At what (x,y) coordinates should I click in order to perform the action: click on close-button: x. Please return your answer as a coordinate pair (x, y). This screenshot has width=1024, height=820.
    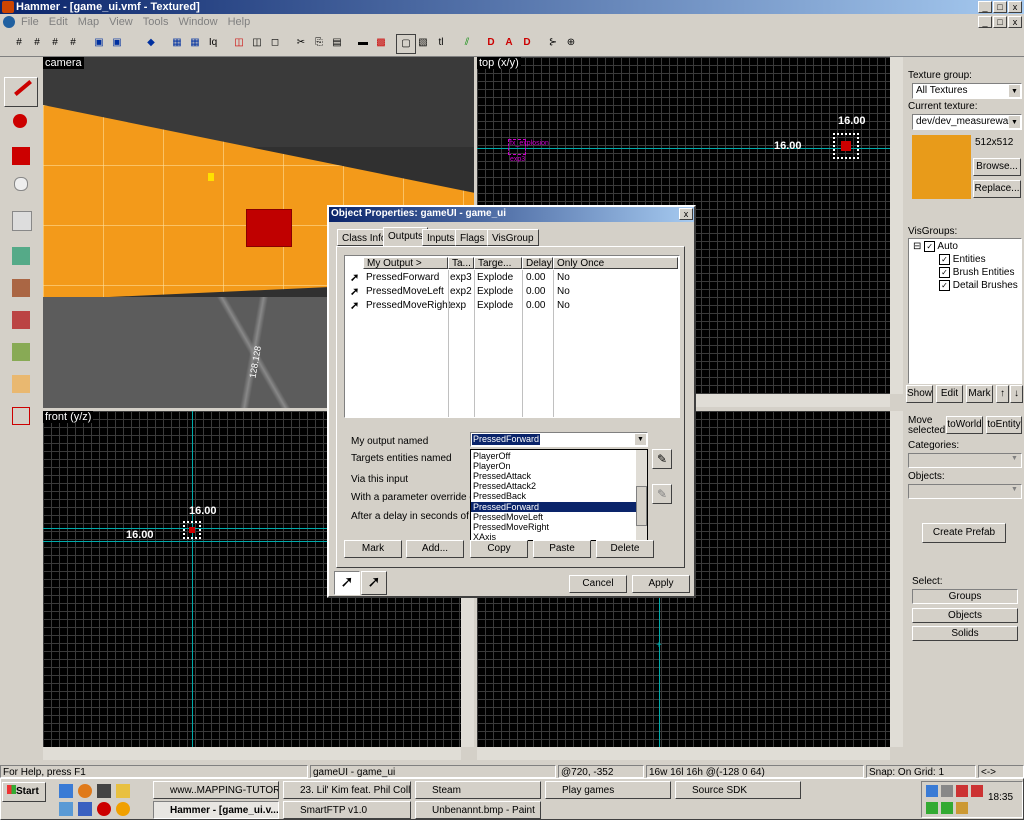
    Looking at the image, I should click on (1015, 7).